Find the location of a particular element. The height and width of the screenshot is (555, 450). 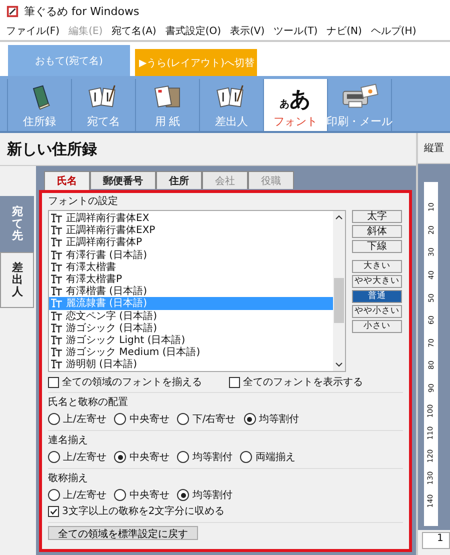

toolbar-button: ああ フォント is located at coordinates (296, 105).